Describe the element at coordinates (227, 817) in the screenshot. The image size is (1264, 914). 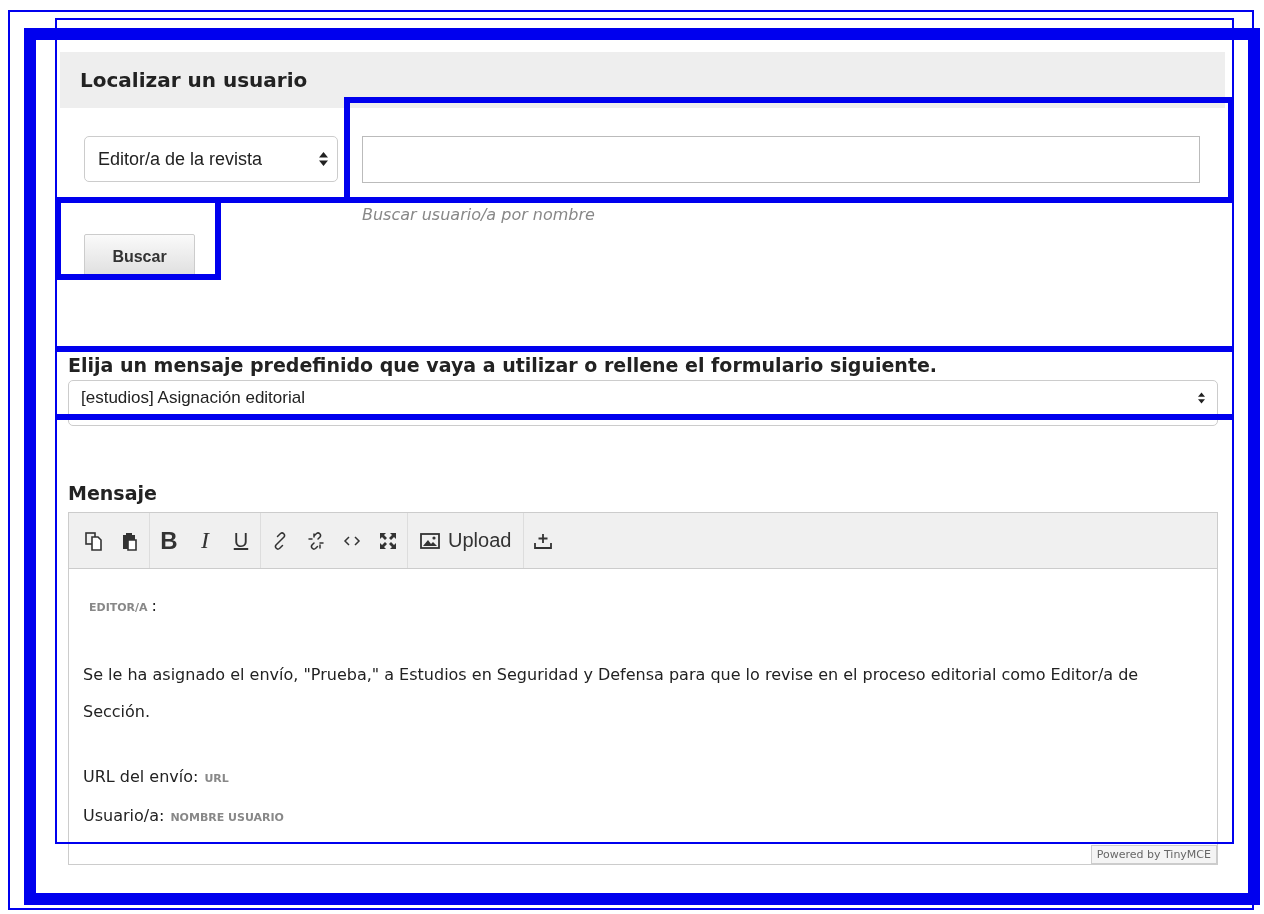
I see `template-variable: NOMBRE USUARIO` at that location.